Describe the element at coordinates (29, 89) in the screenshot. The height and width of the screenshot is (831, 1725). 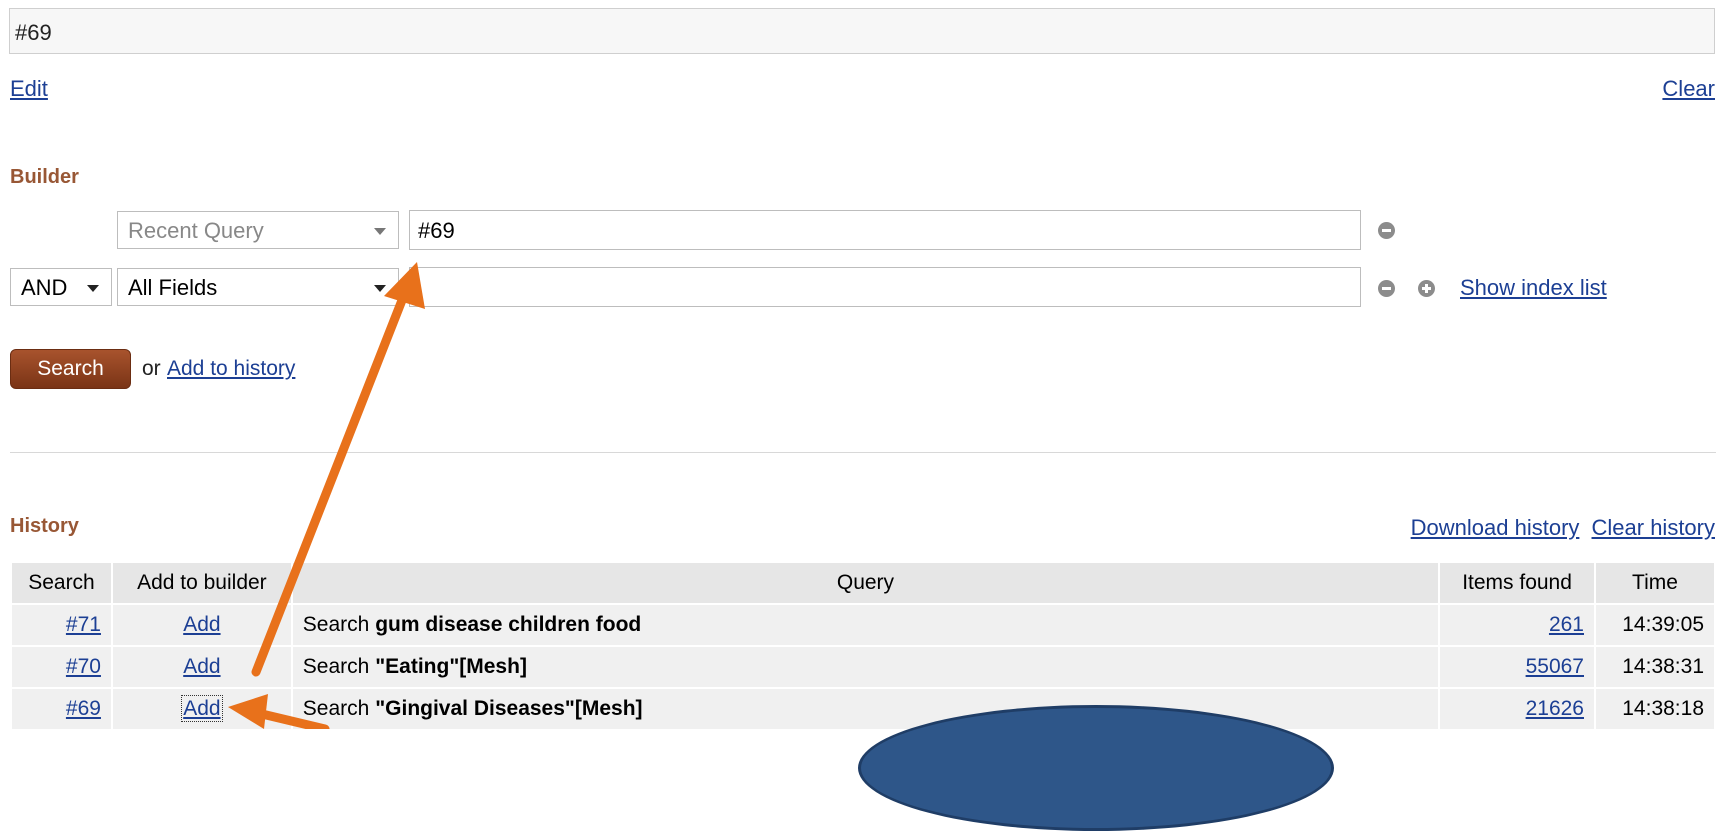
I see `edit-link: Edit` at that location.